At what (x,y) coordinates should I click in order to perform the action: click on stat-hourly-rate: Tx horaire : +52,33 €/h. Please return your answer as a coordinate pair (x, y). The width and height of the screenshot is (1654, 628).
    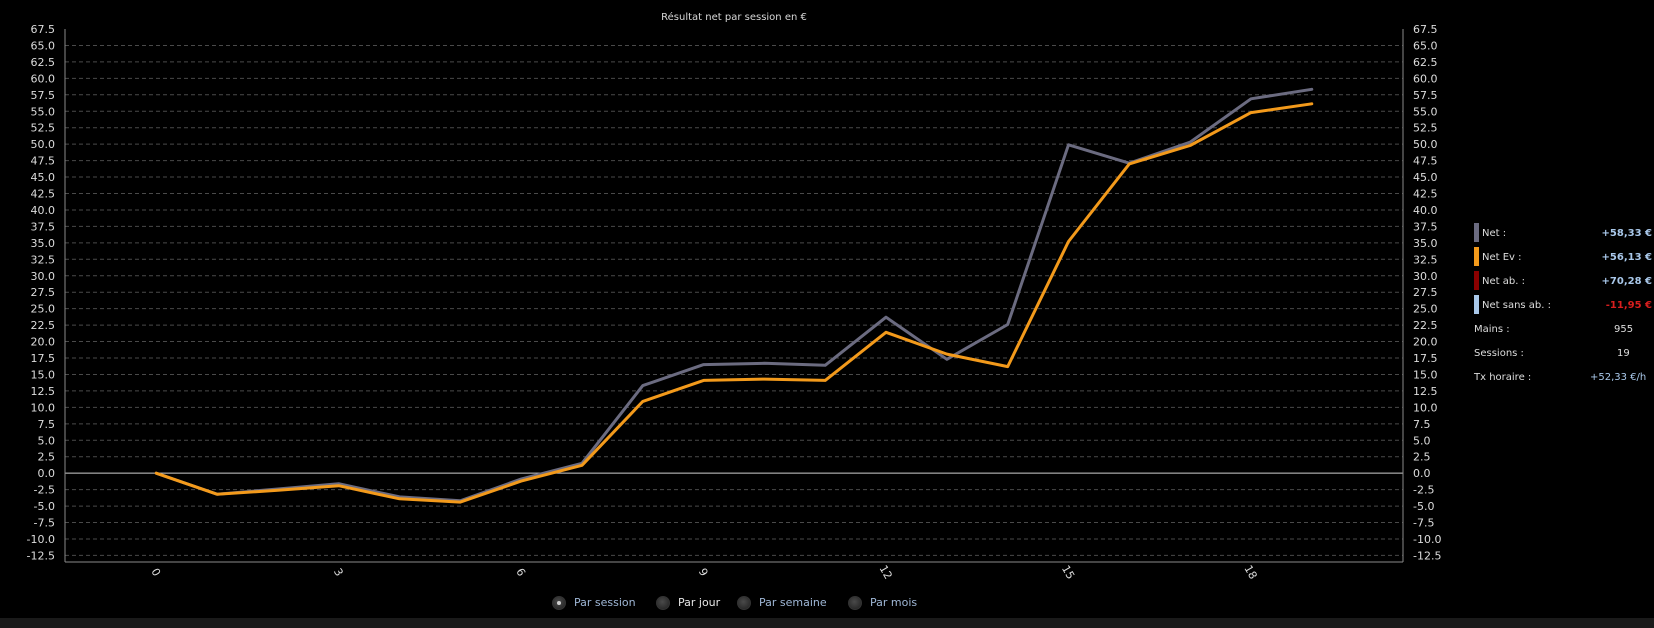
    Looking at the image, I should click on (1564, 379).